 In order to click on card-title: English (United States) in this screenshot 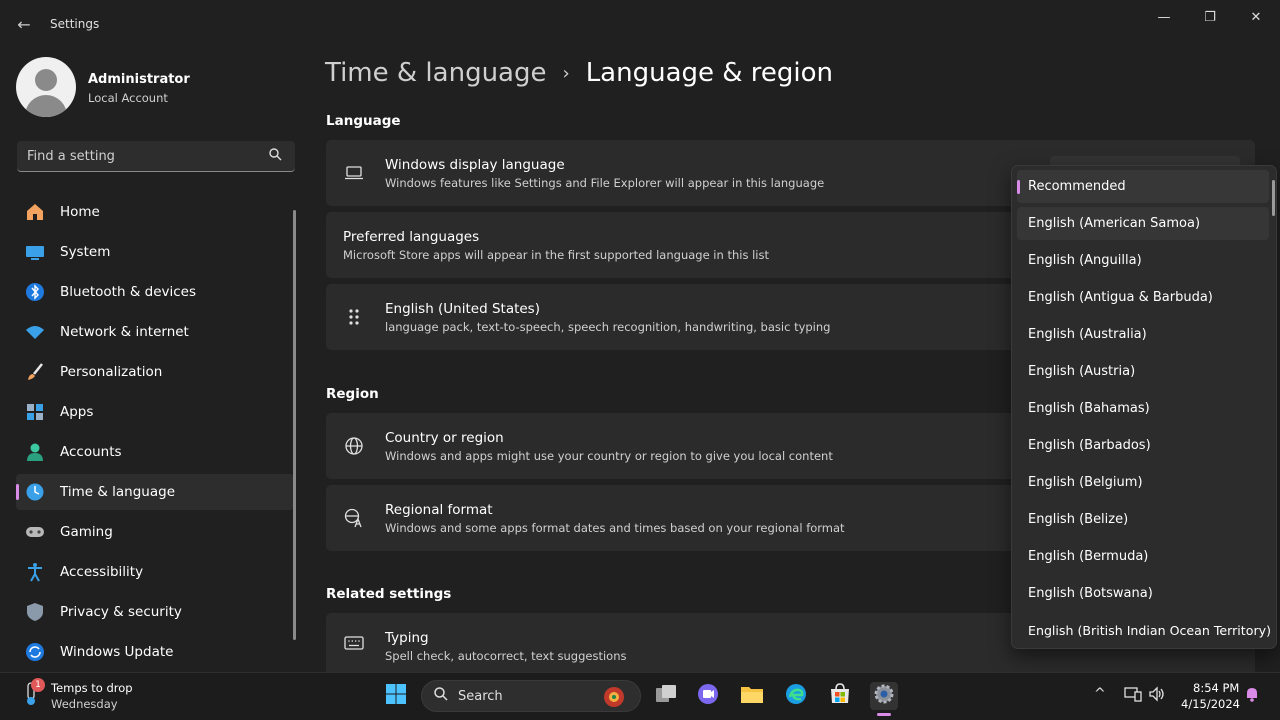, I will do `click(462, 309)`.